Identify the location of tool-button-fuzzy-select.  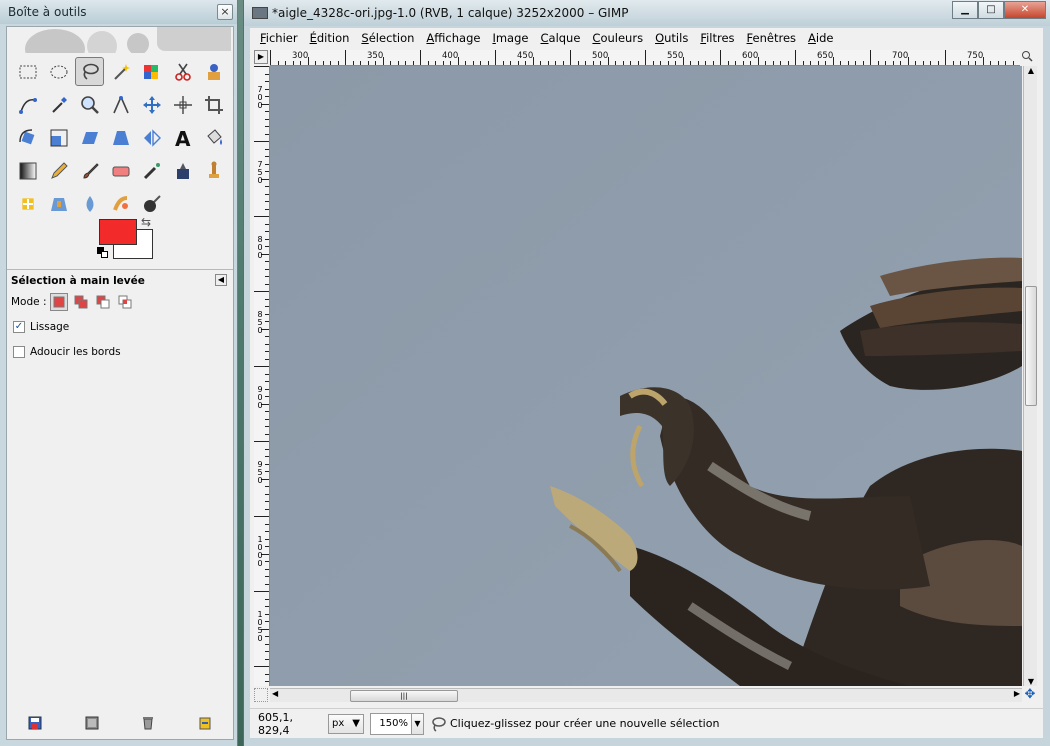
(120, 71).